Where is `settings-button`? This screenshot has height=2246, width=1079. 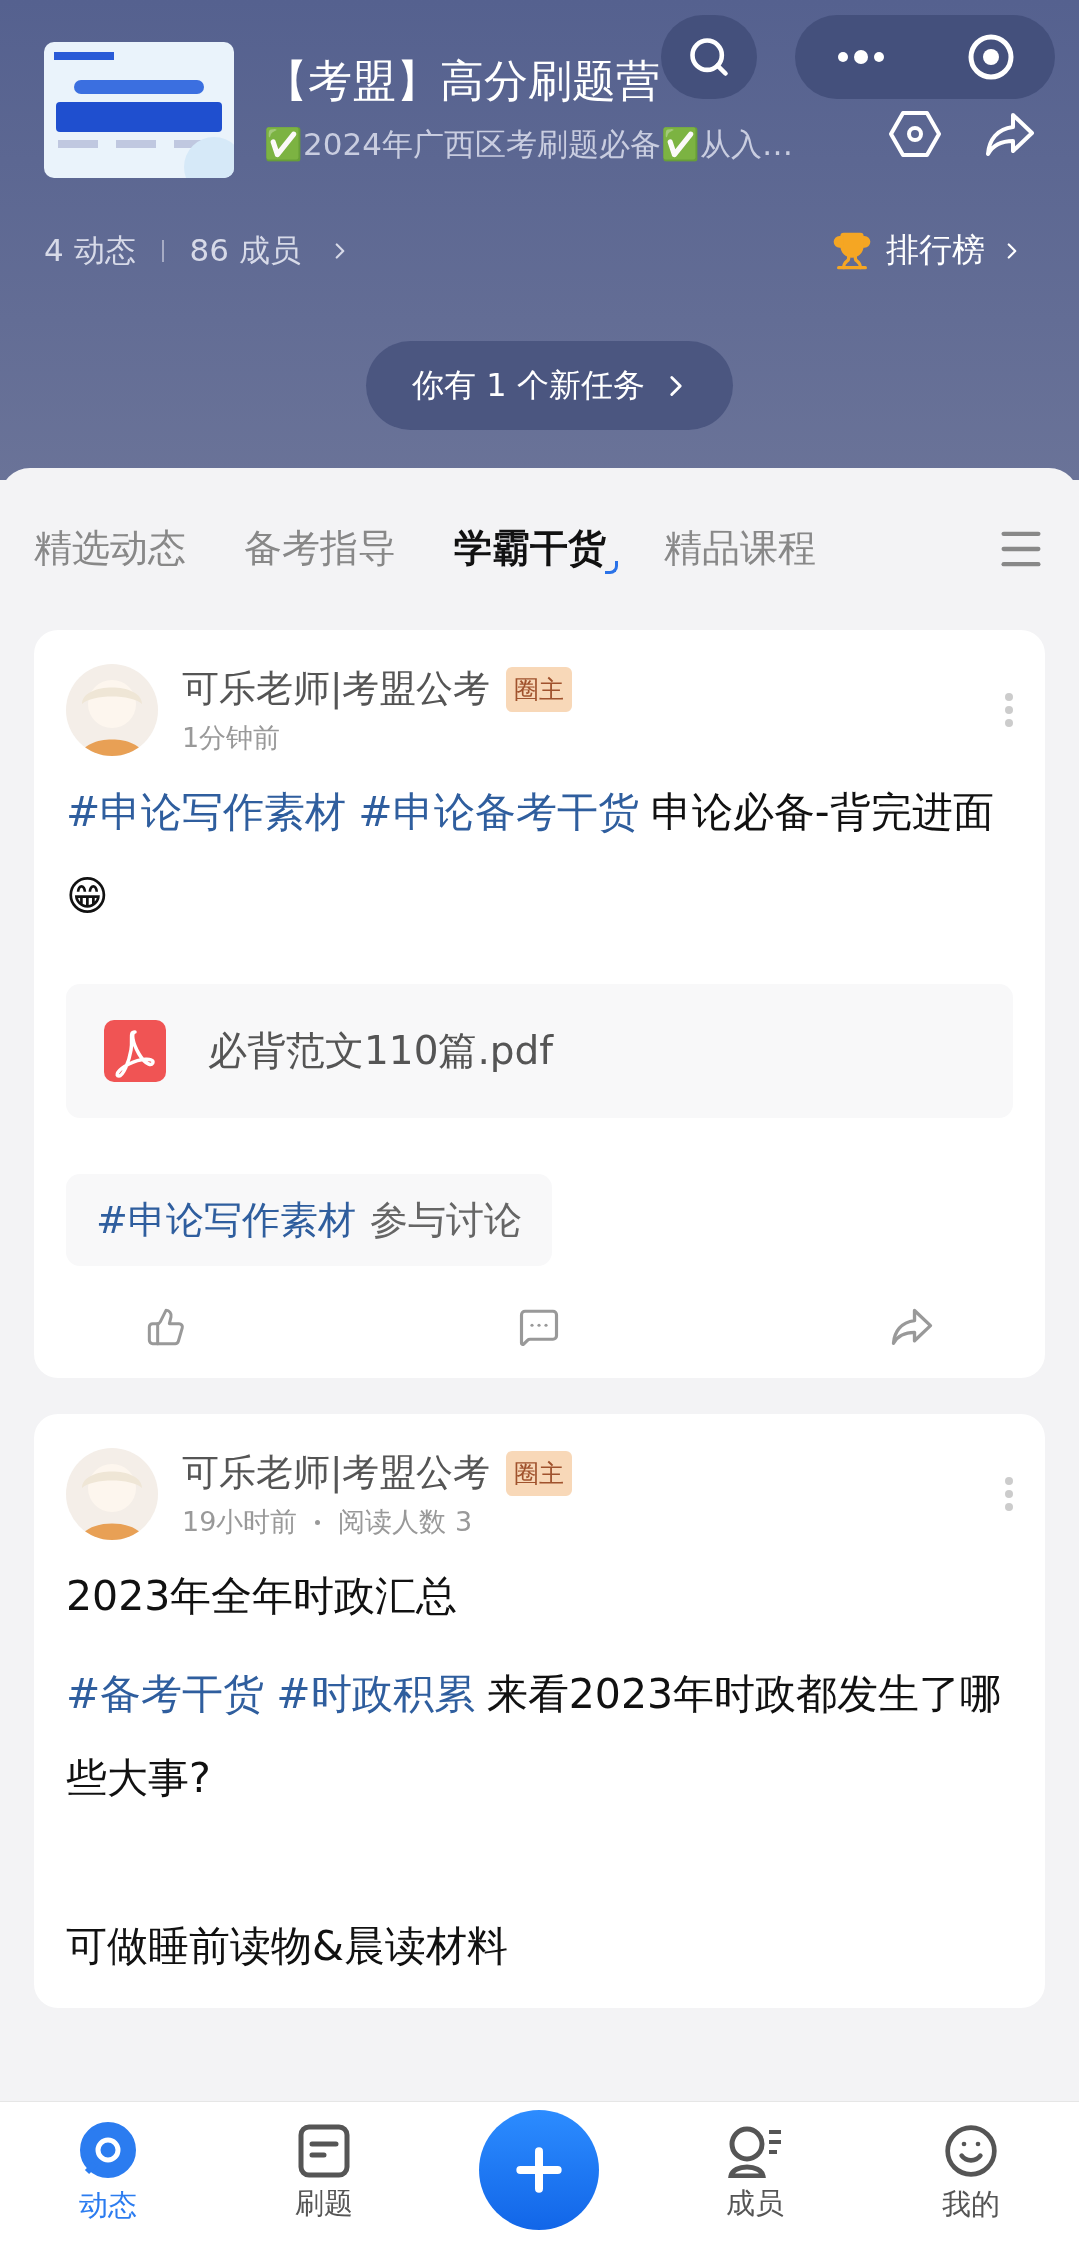
settings-button is located at coordinates (915, 134).